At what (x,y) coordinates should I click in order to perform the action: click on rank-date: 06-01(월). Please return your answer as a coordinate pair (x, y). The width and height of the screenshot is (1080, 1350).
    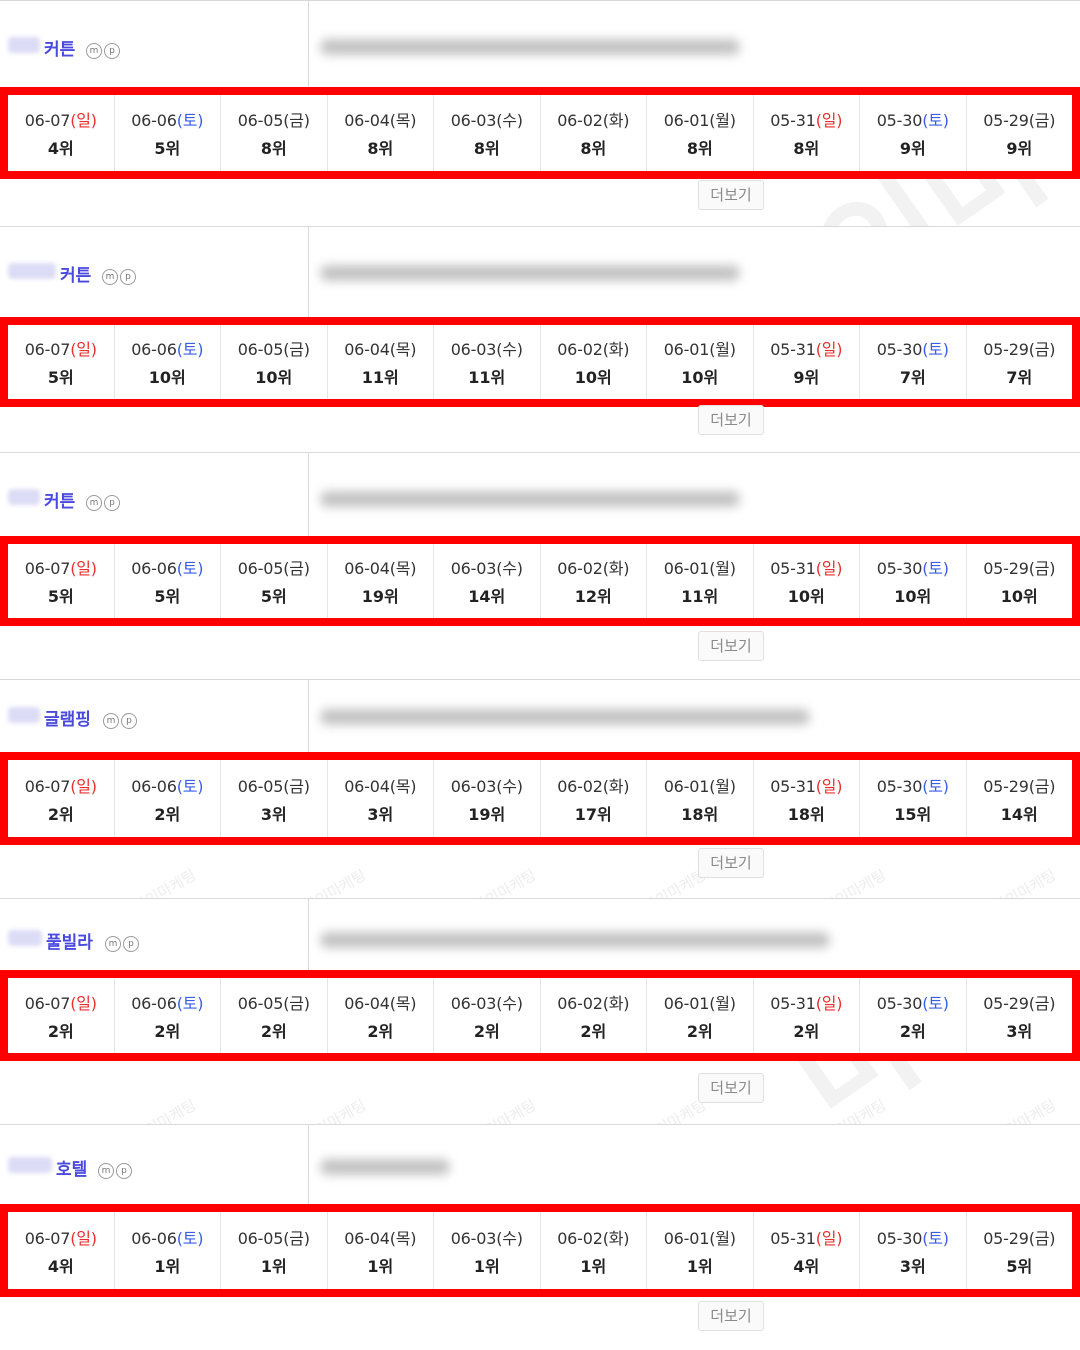
    Looking at the image, I should click on (700, 119).